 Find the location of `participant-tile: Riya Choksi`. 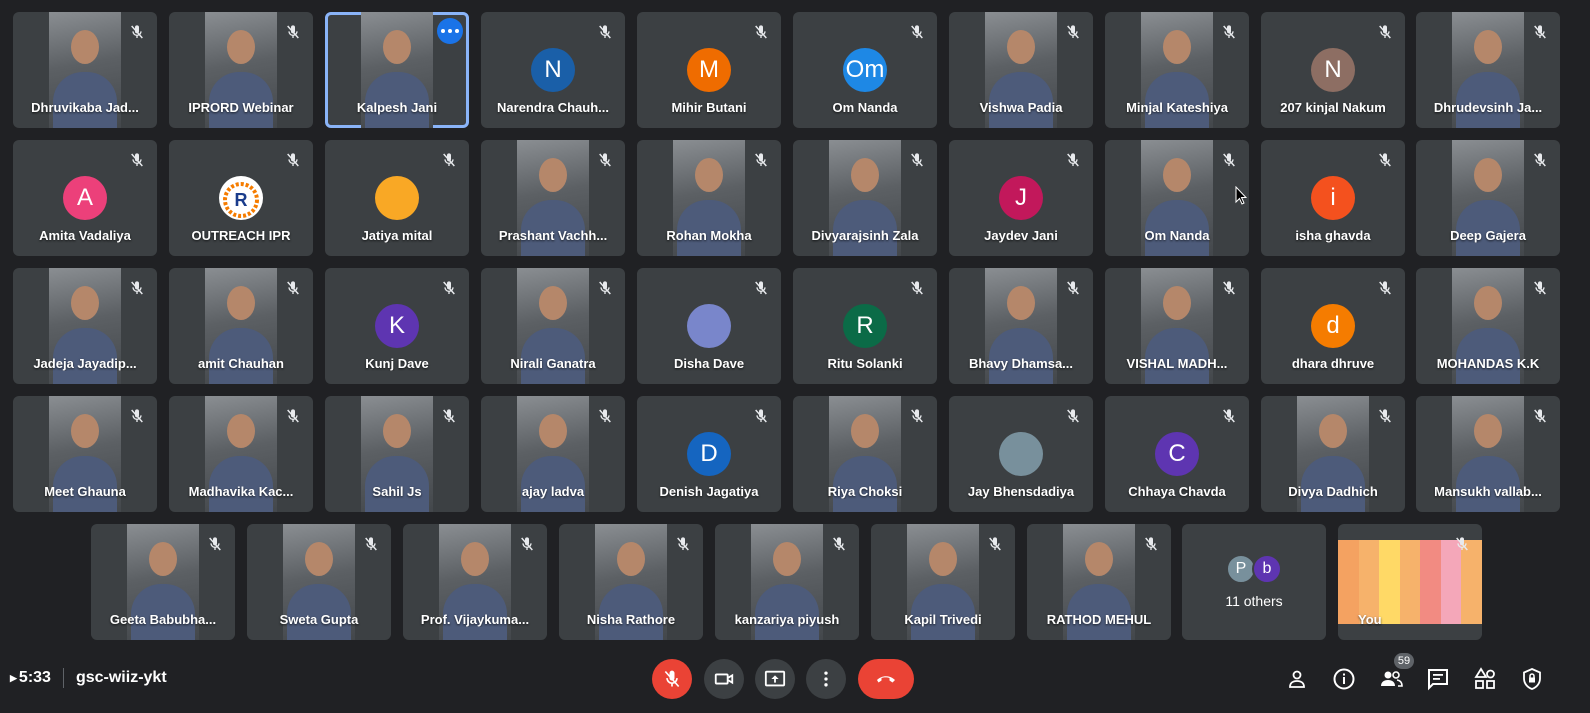

participant-tile: Riya Choksi is located at coordinates (865, 454).